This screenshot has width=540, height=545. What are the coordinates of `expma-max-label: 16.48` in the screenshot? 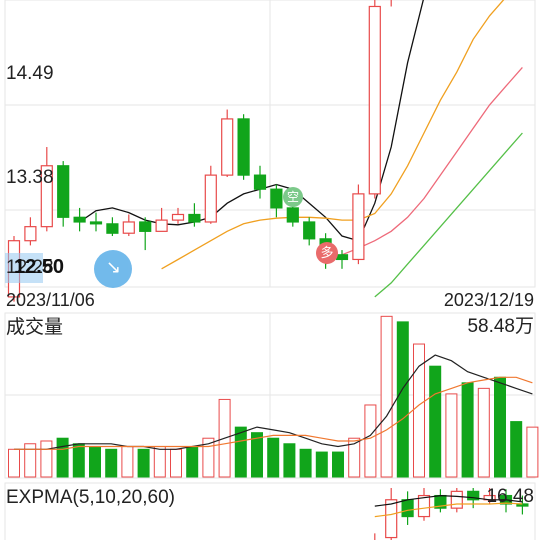 It's located at (510, 496).